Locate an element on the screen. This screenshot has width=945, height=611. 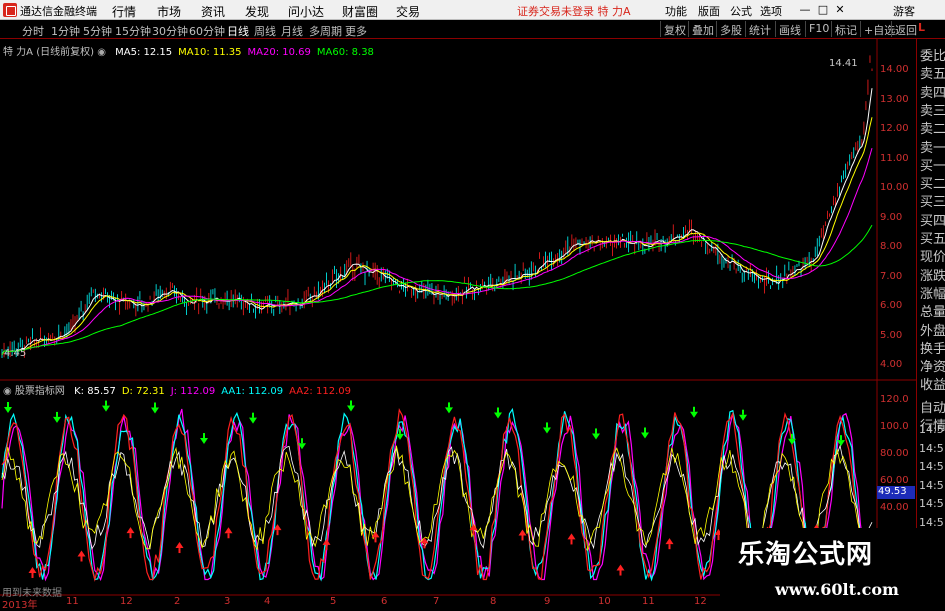
indicator-name: 股票指标网 is located at coordinates (40, 391).